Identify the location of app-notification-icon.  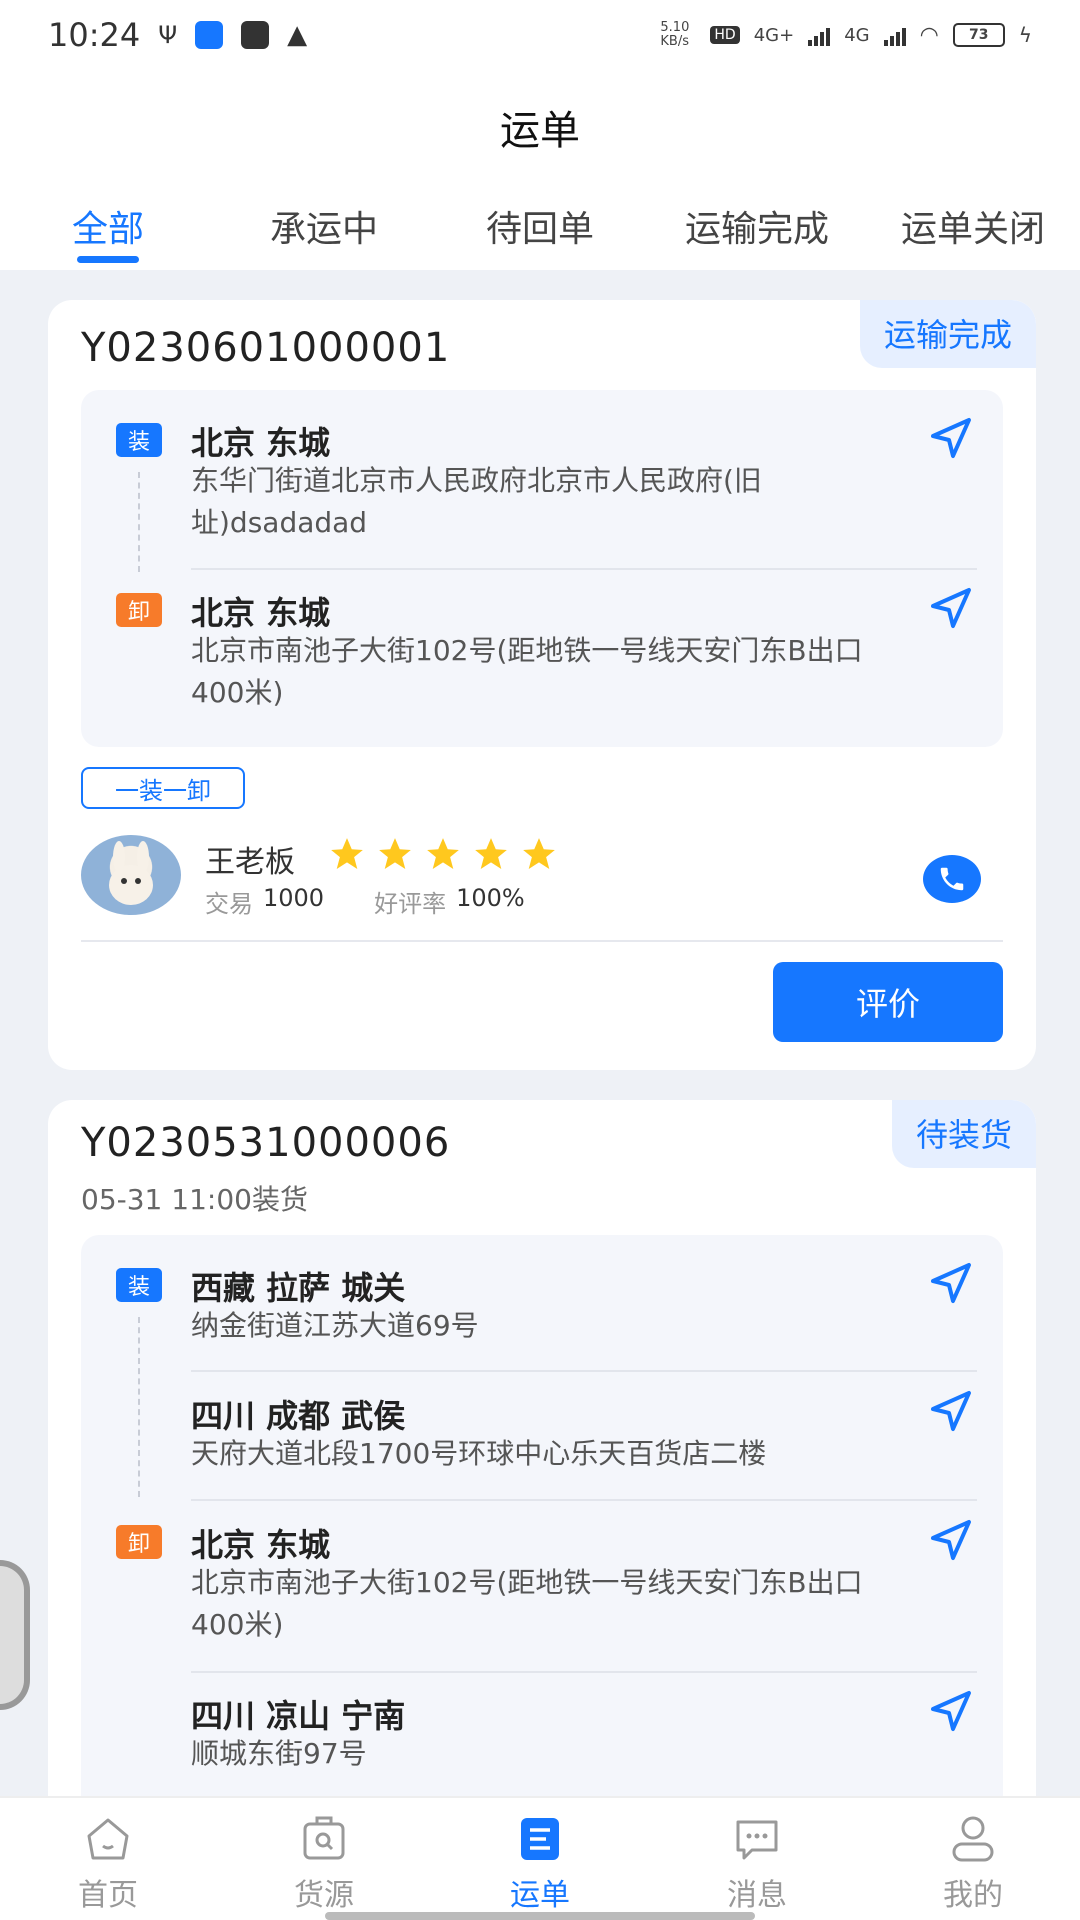
(209, 35).